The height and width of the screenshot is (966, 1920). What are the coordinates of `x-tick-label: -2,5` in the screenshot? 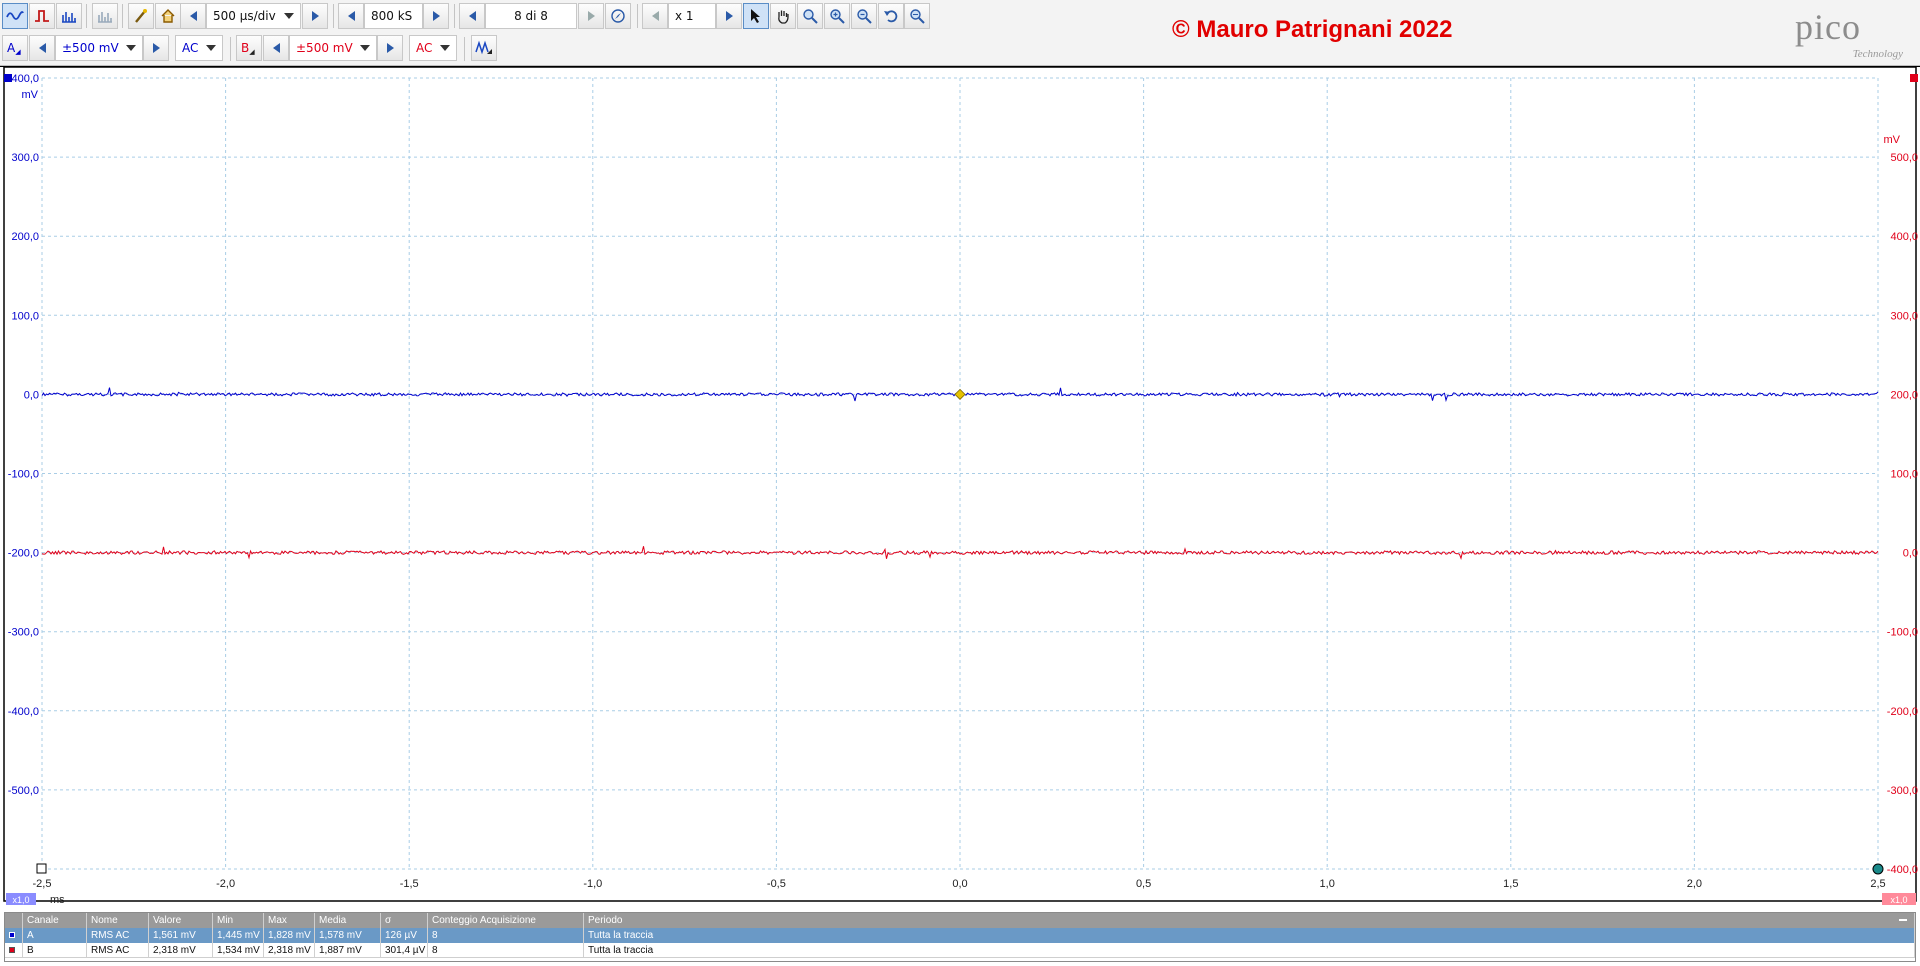 It's located at (42, 884).